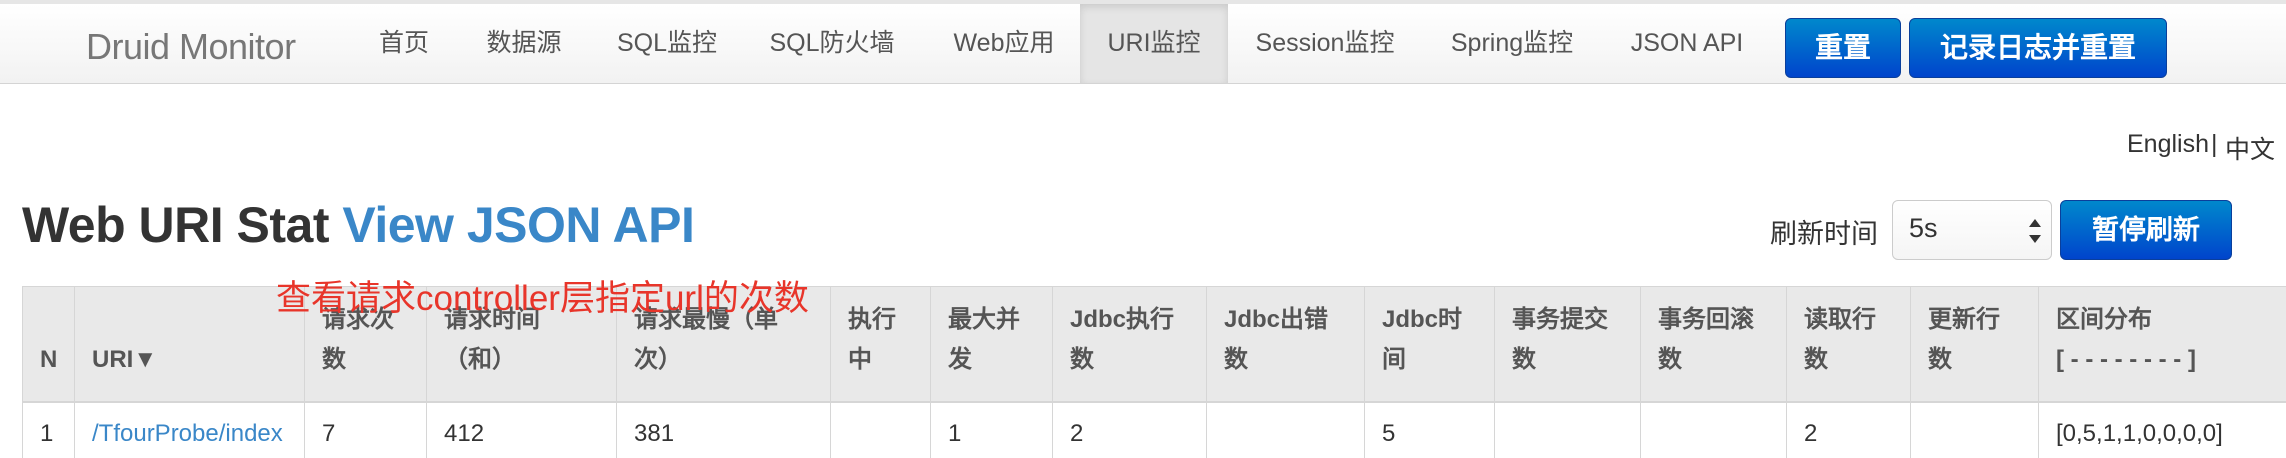  I want to click on col-header-executing: 执行 中, so click(872, 340).